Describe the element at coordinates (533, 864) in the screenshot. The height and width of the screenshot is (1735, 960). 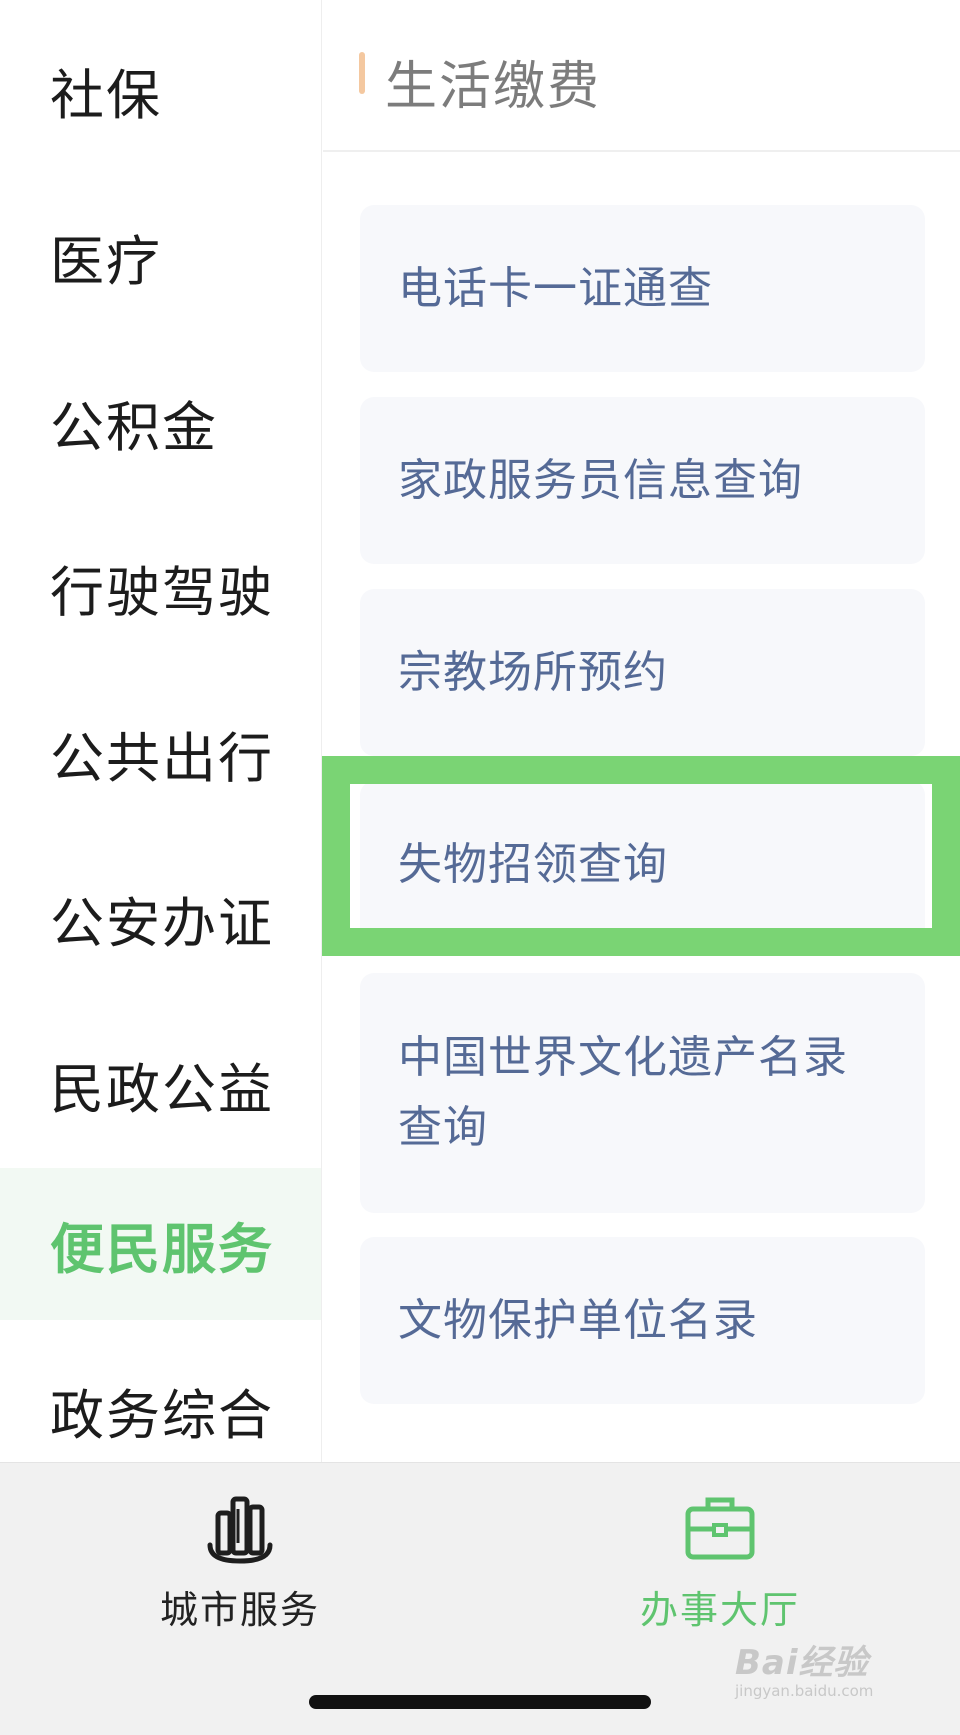
I see `service-card-label: 失物招领查询` at that location.